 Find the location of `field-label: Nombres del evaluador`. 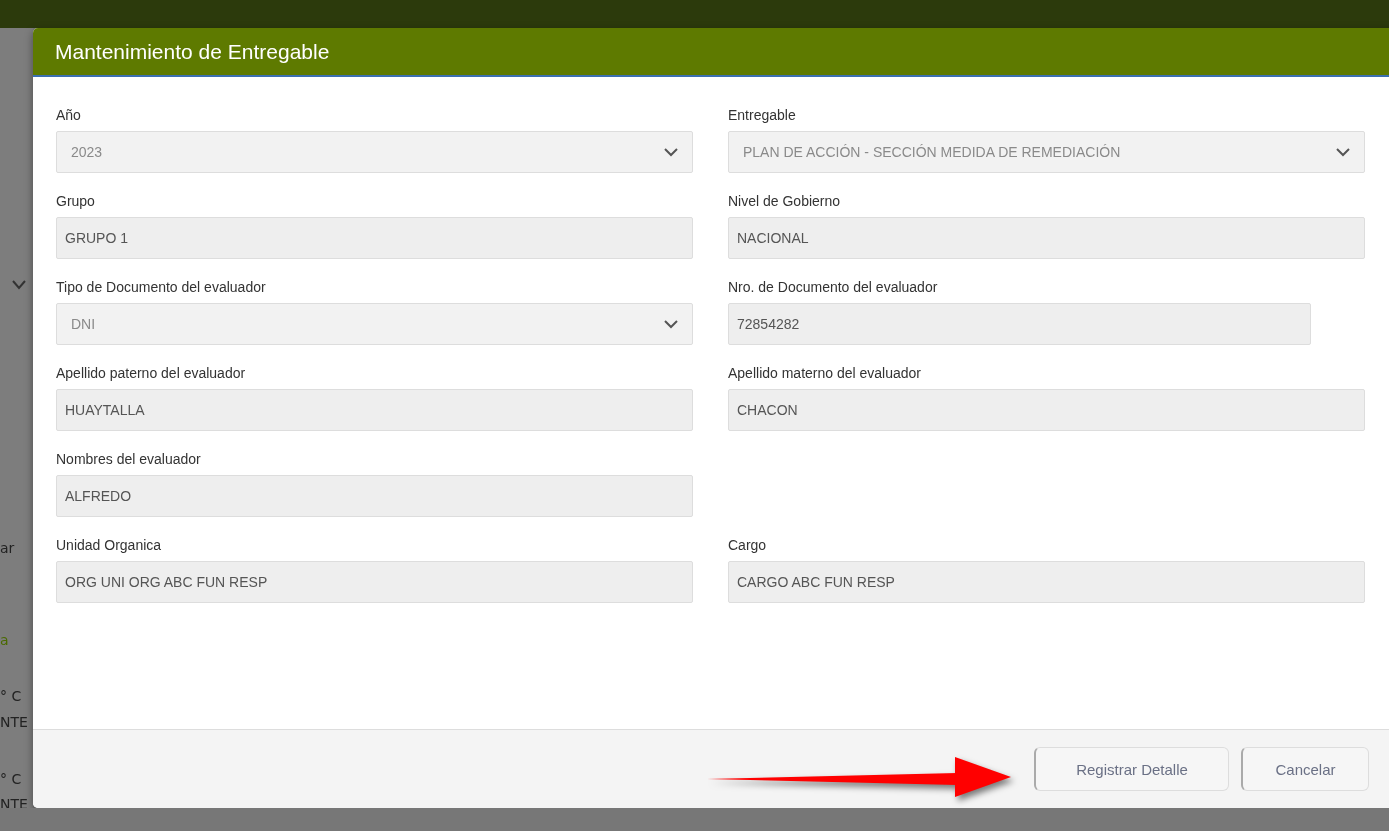

field-label: Nombres del evaluador is located at coordinates (129, 459).